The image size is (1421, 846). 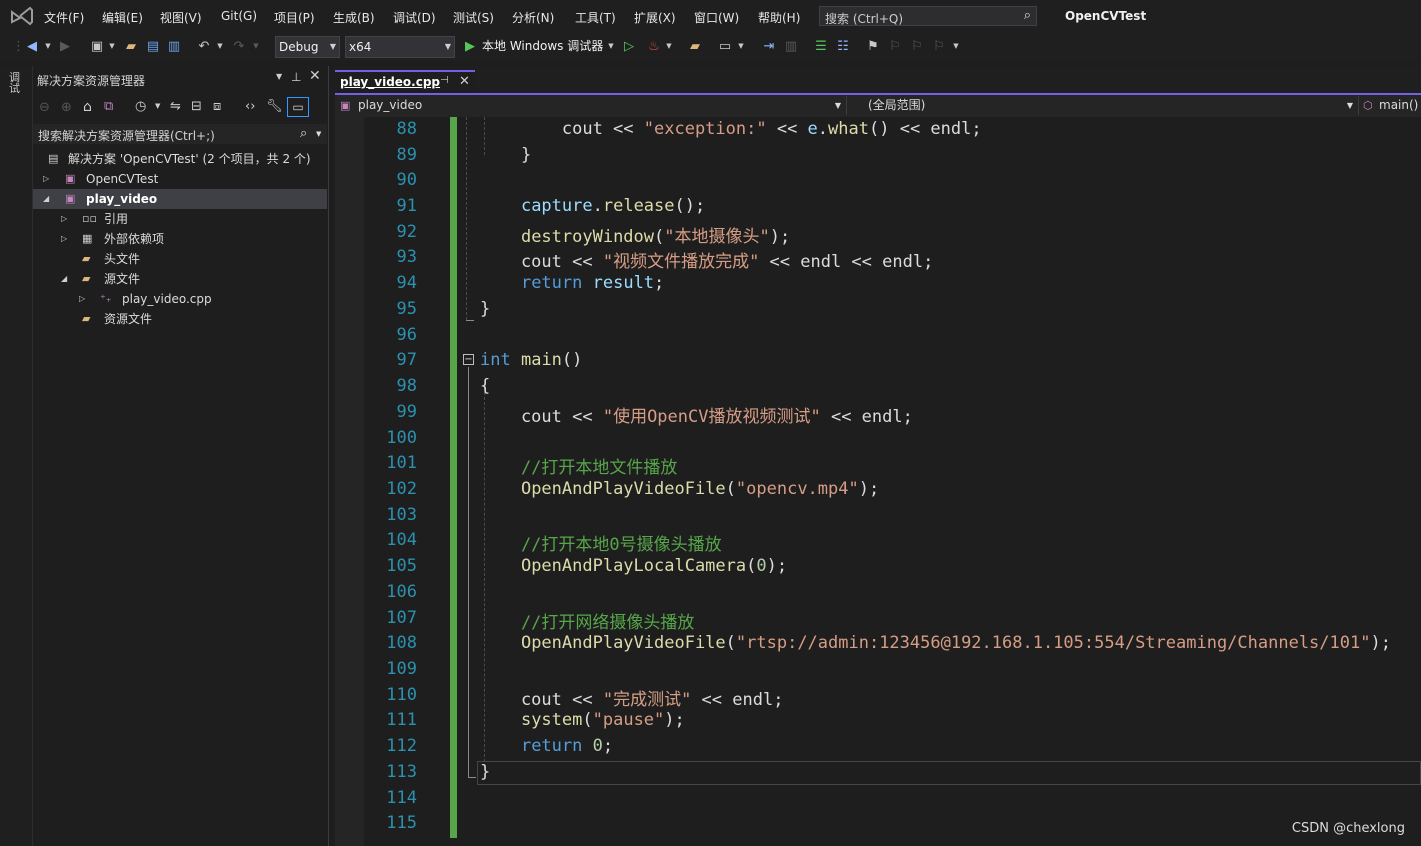 What do you see at coordinates (917, 46) in the screenshot?
I see `next-bookmark-icon: ⚐` at bounding box center [917, 46].